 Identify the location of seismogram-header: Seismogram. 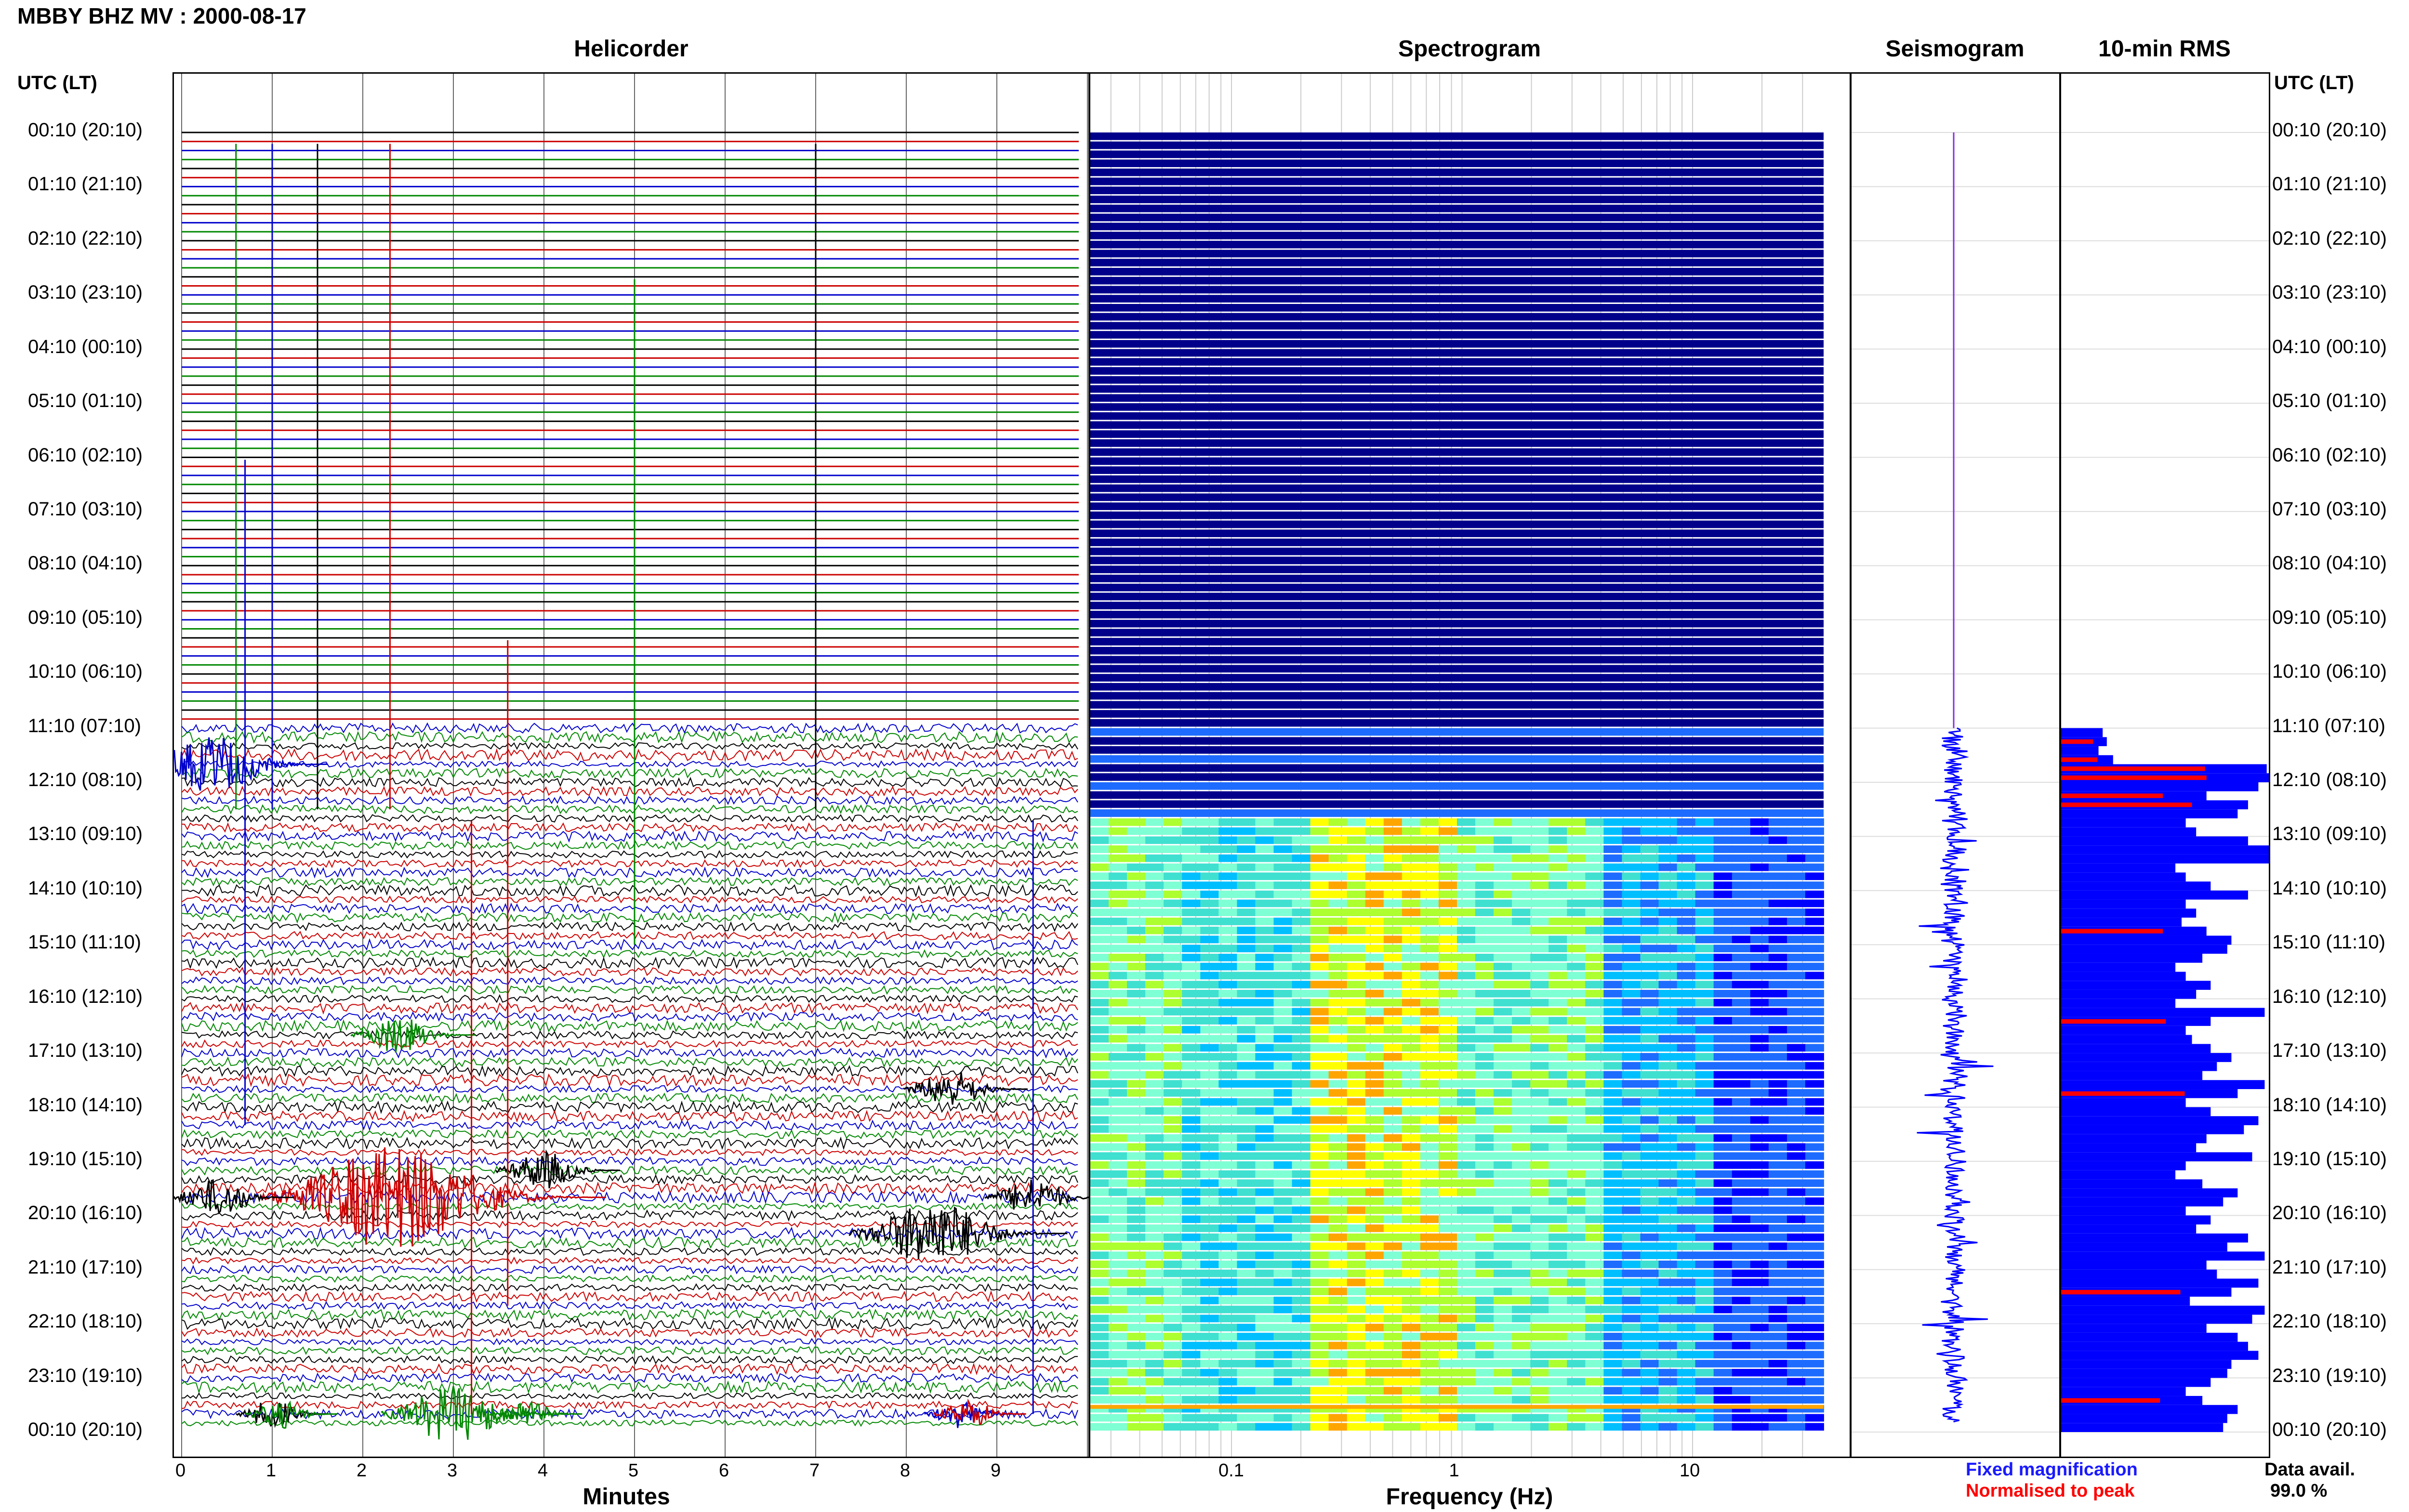
(1955, 49).